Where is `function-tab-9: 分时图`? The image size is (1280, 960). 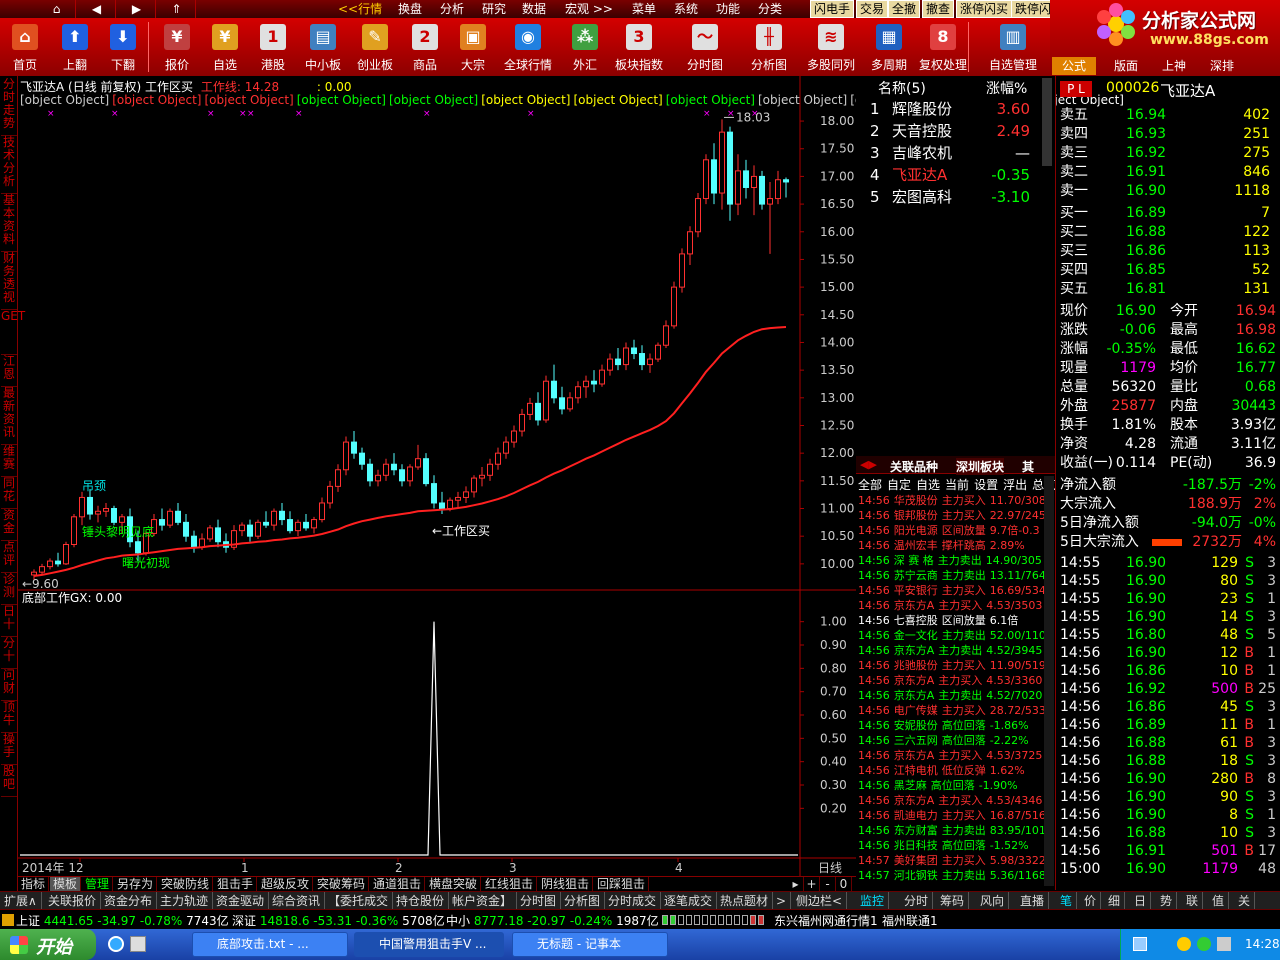
function-tab-9: 分时图 is located at coordinates (539, 901).